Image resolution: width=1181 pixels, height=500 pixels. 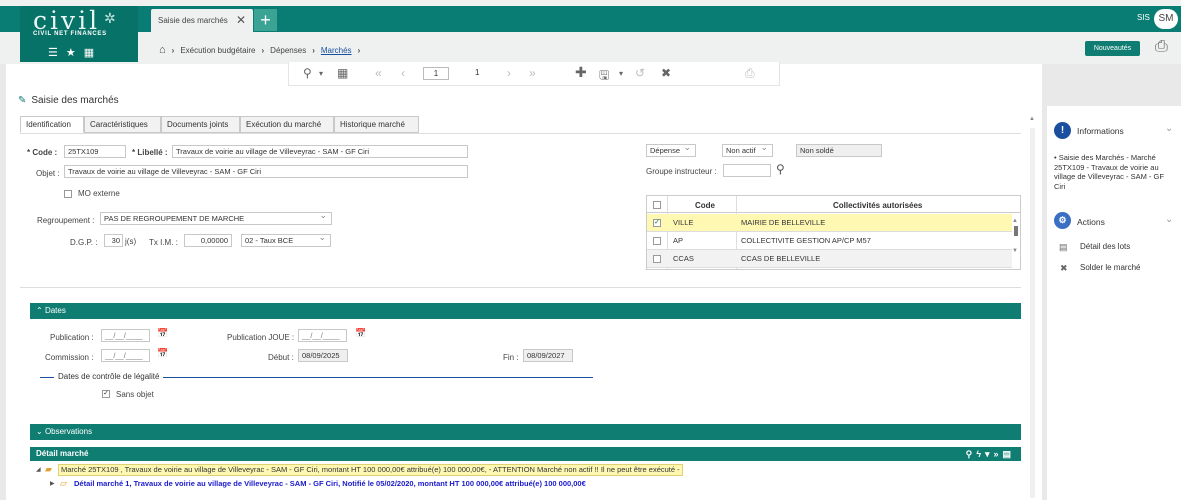 I want to click on action-detail-lots: Détail des lots, so click(x=1105, y=246).